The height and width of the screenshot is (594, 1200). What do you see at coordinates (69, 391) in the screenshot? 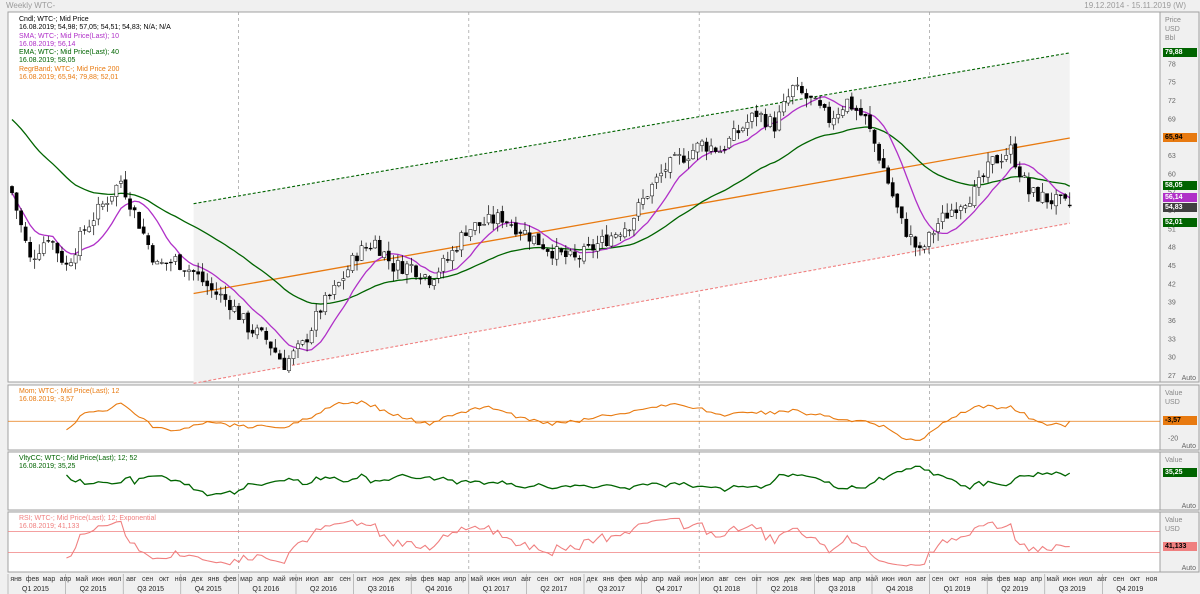
I see `legend-line: Mom; WTC-; Mid Price(Last); 12` at bounding box center [69, 391].